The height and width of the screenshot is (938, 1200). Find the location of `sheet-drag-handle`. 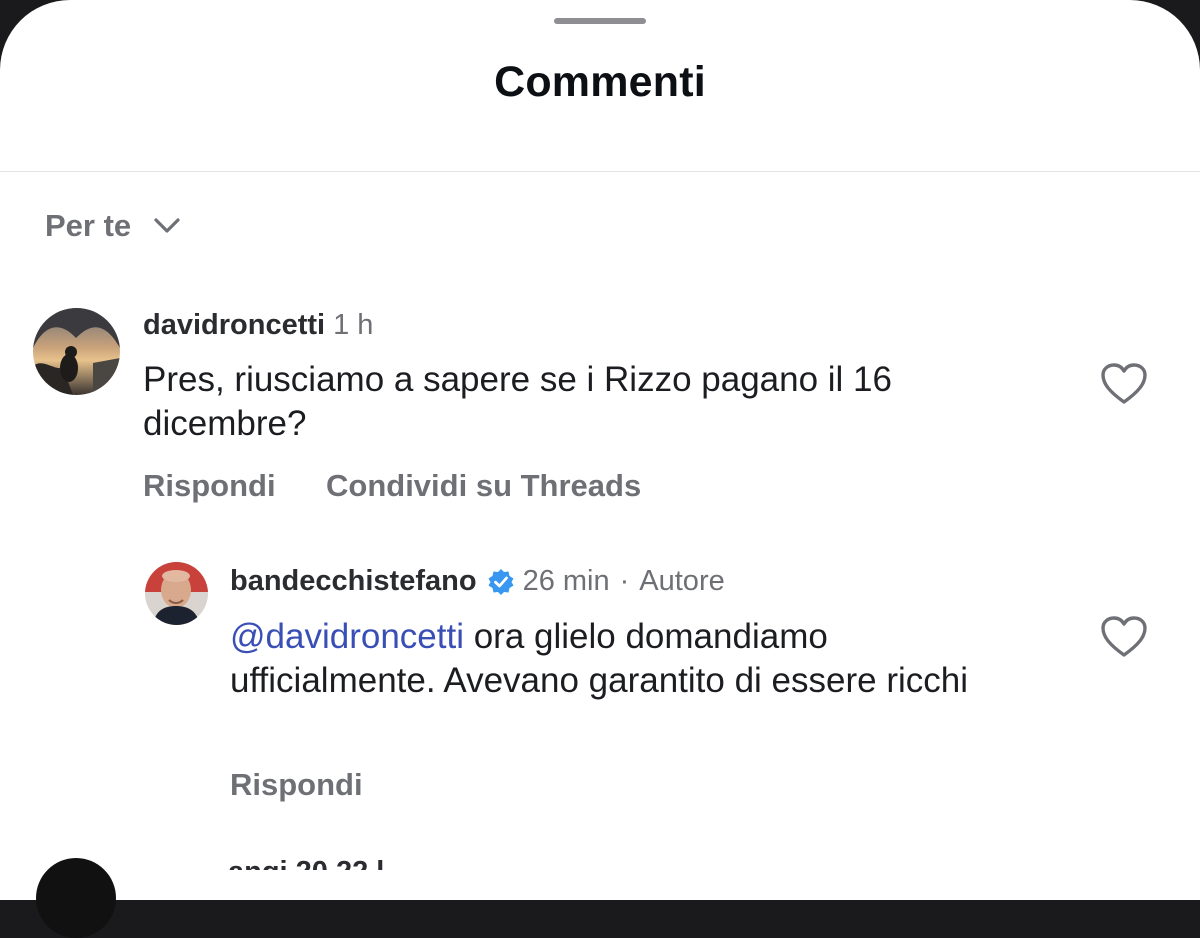

sheet-drag-handle is located at coordinates (600, 21).